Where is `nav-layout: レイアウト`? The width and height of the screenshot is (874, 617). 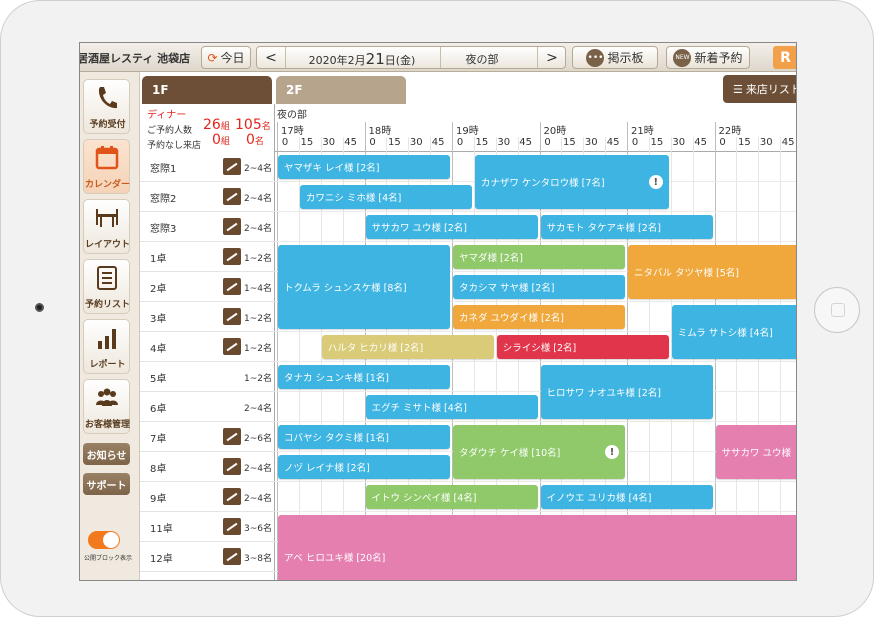
nav-layout: レイアウト is located at coordinates (106, 226).